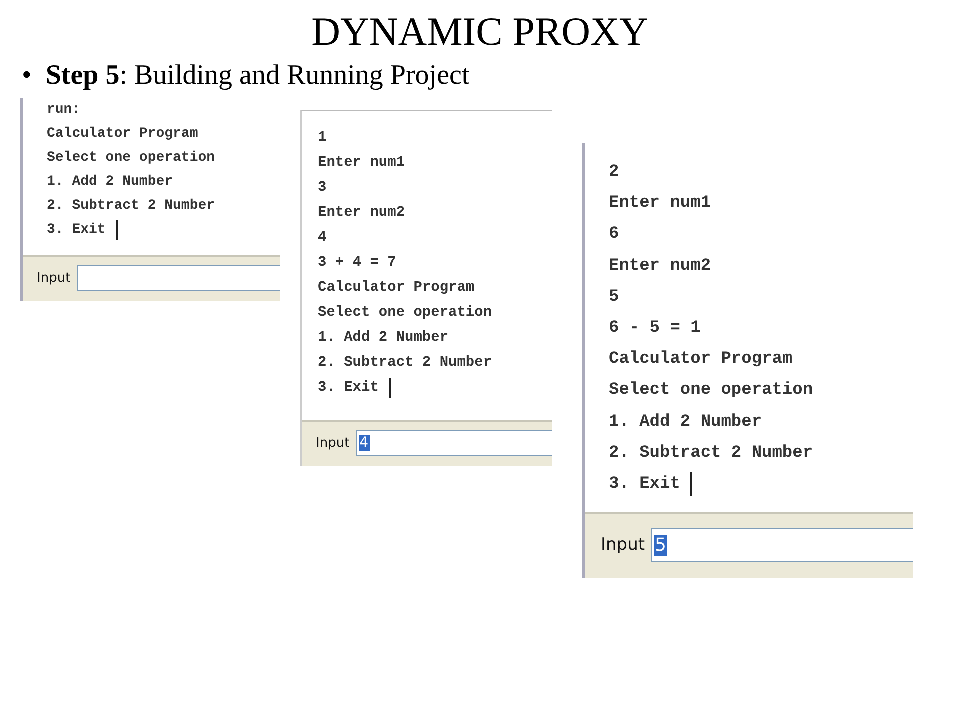  I want to click on console-line: 6, so click(614, 234).